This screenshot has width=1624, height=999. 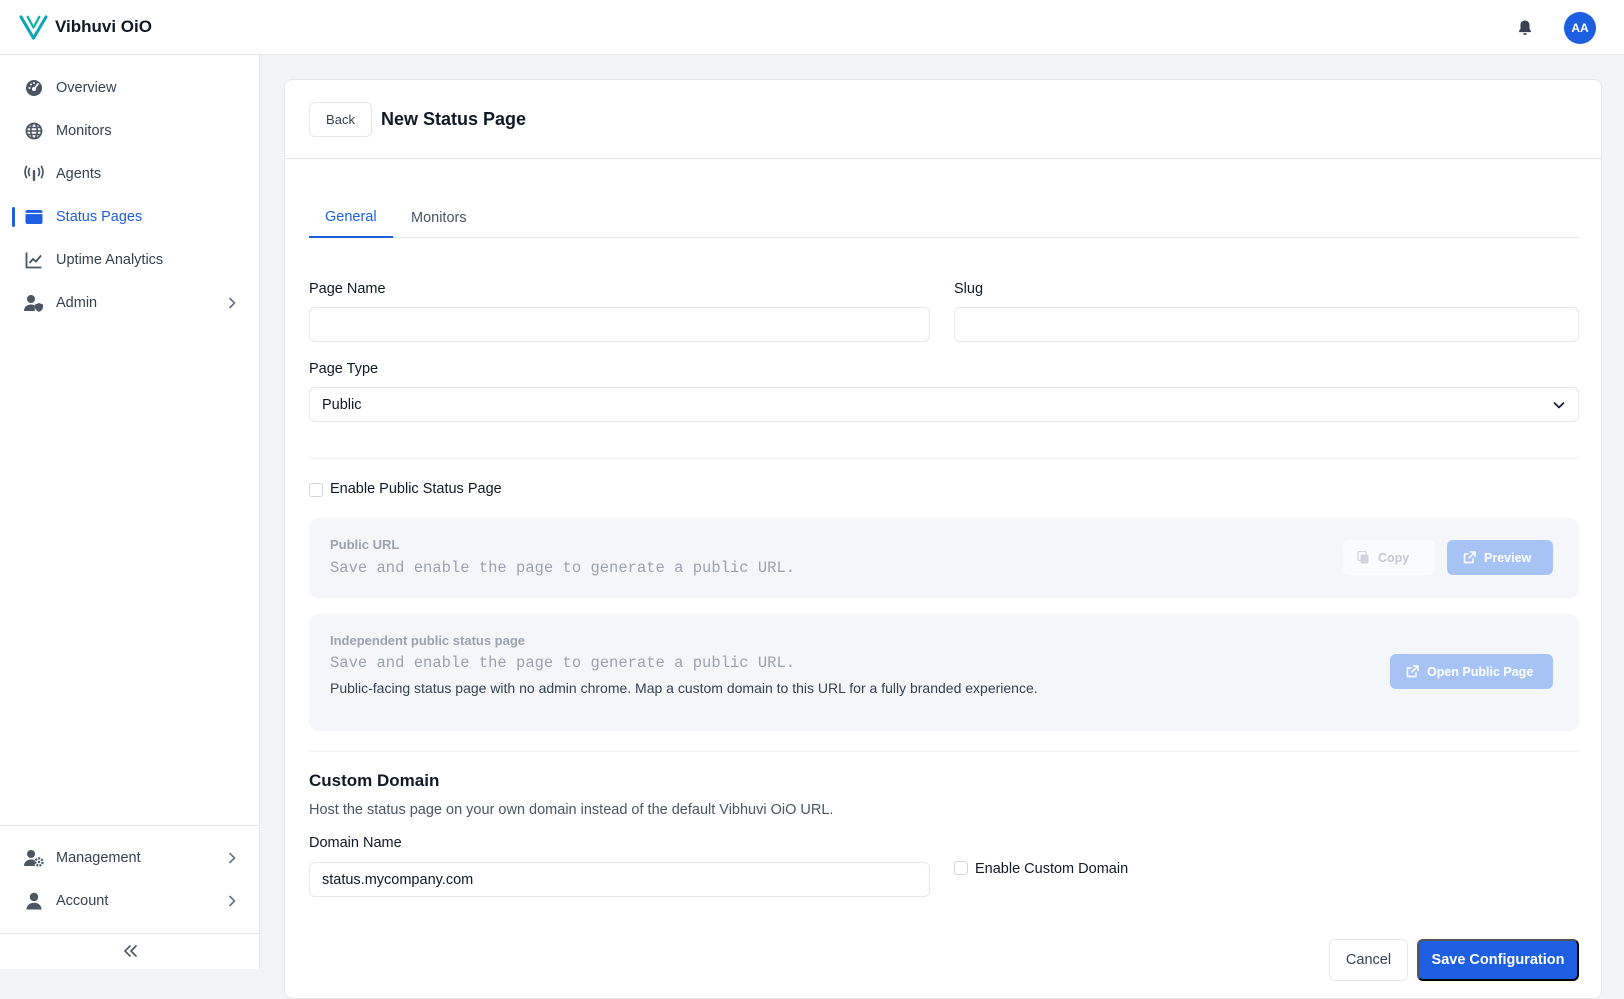 I want to click on top-bar: Vibhuvi OiO AA, so click(x=812, y=27).